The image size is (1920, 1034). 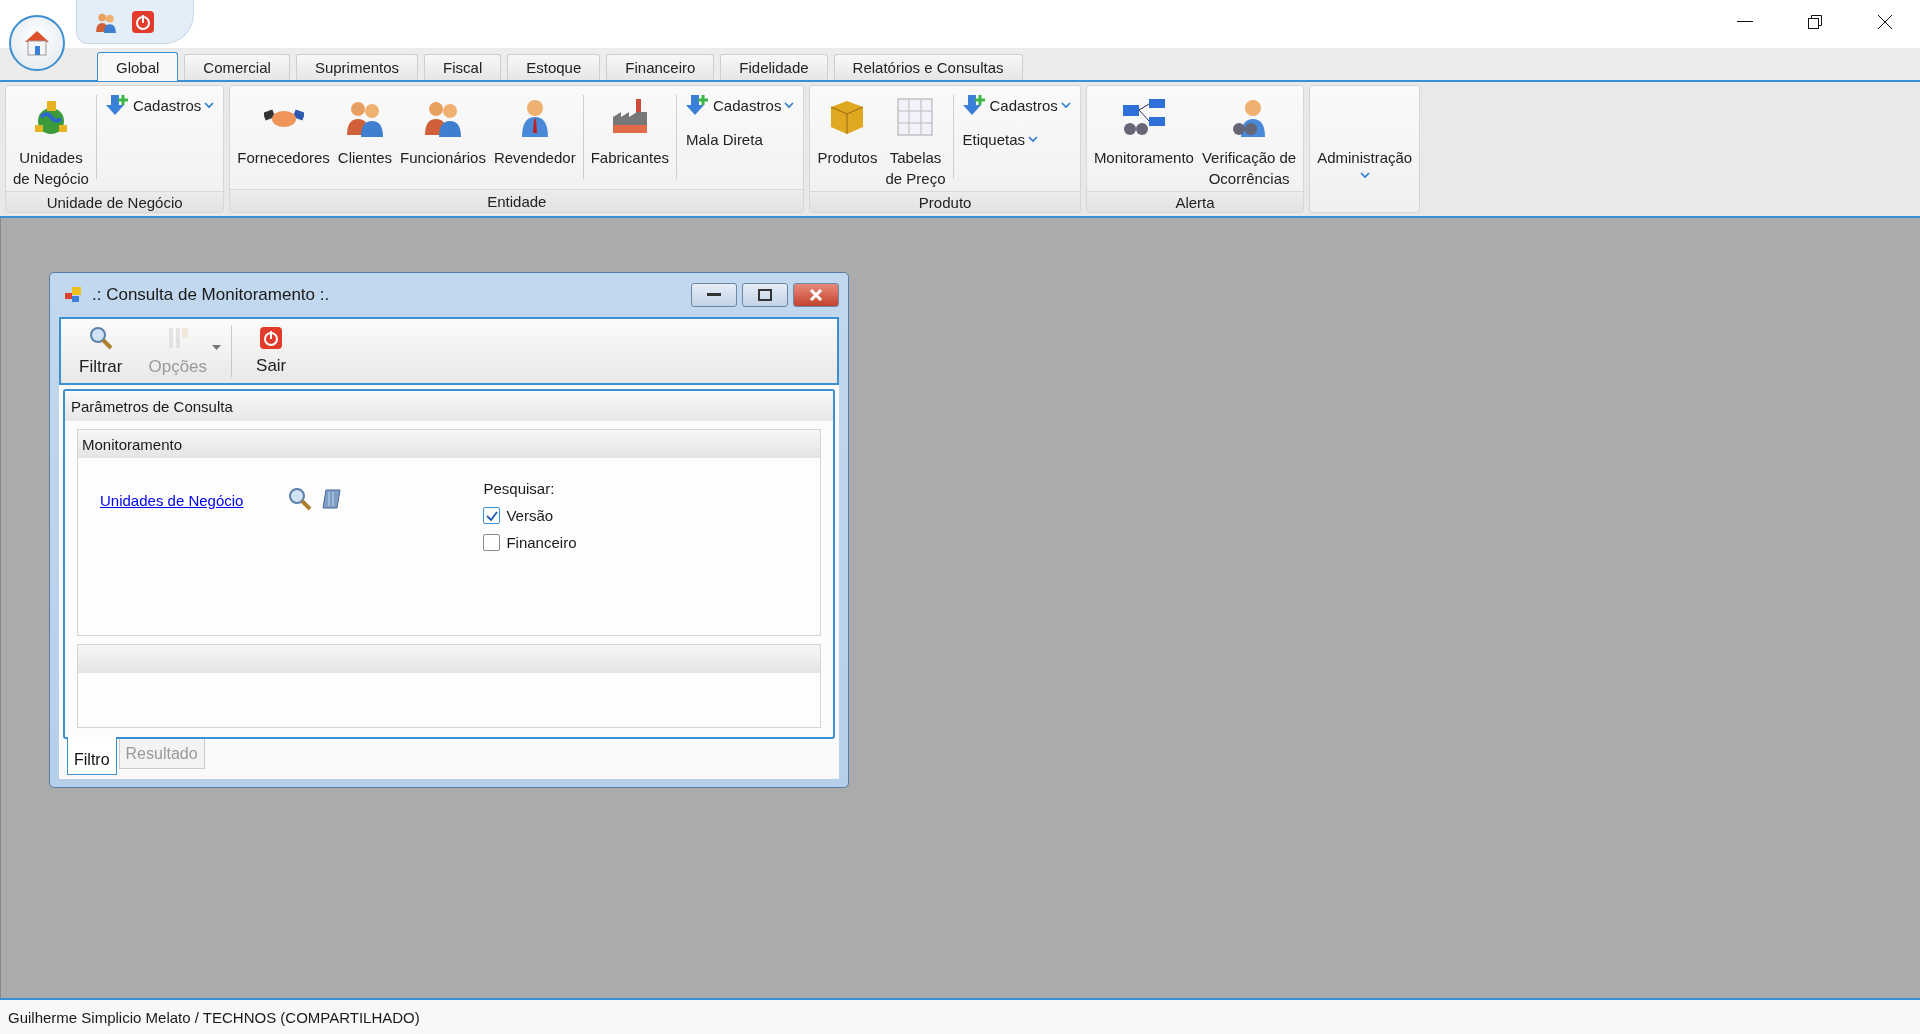 What do you see at coordinates (534, 139) in the screenshot?
I see `ribbon-button: Revendedor` at bounding box center [534, 139].